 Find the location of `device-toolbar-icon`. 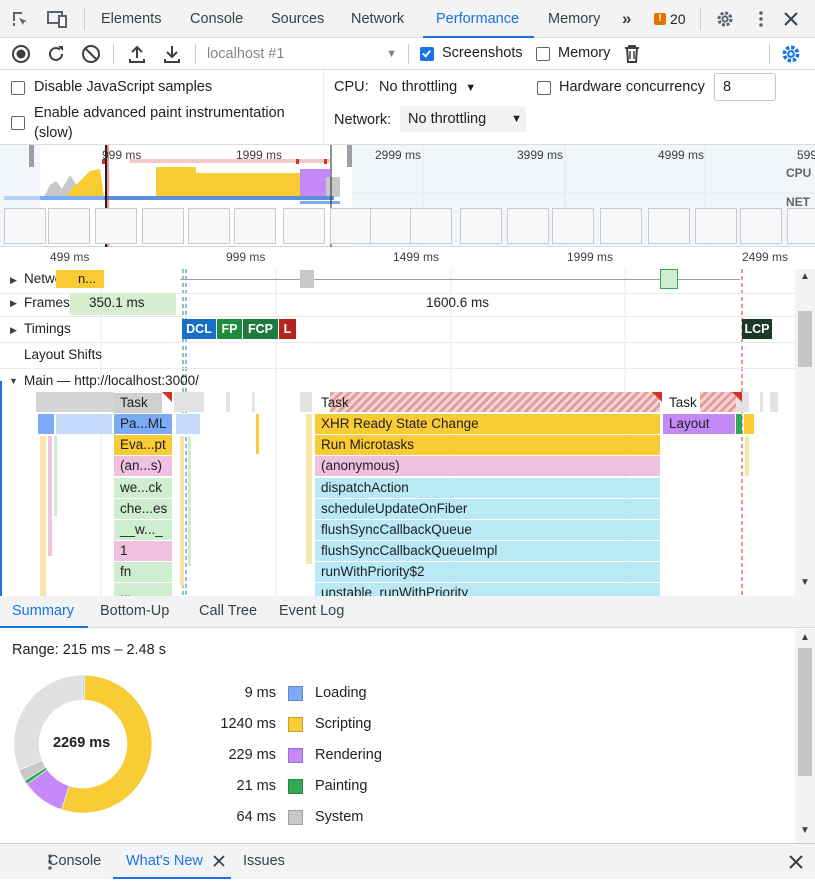

device-toolbar-icon is located at coordinates (57, 19).